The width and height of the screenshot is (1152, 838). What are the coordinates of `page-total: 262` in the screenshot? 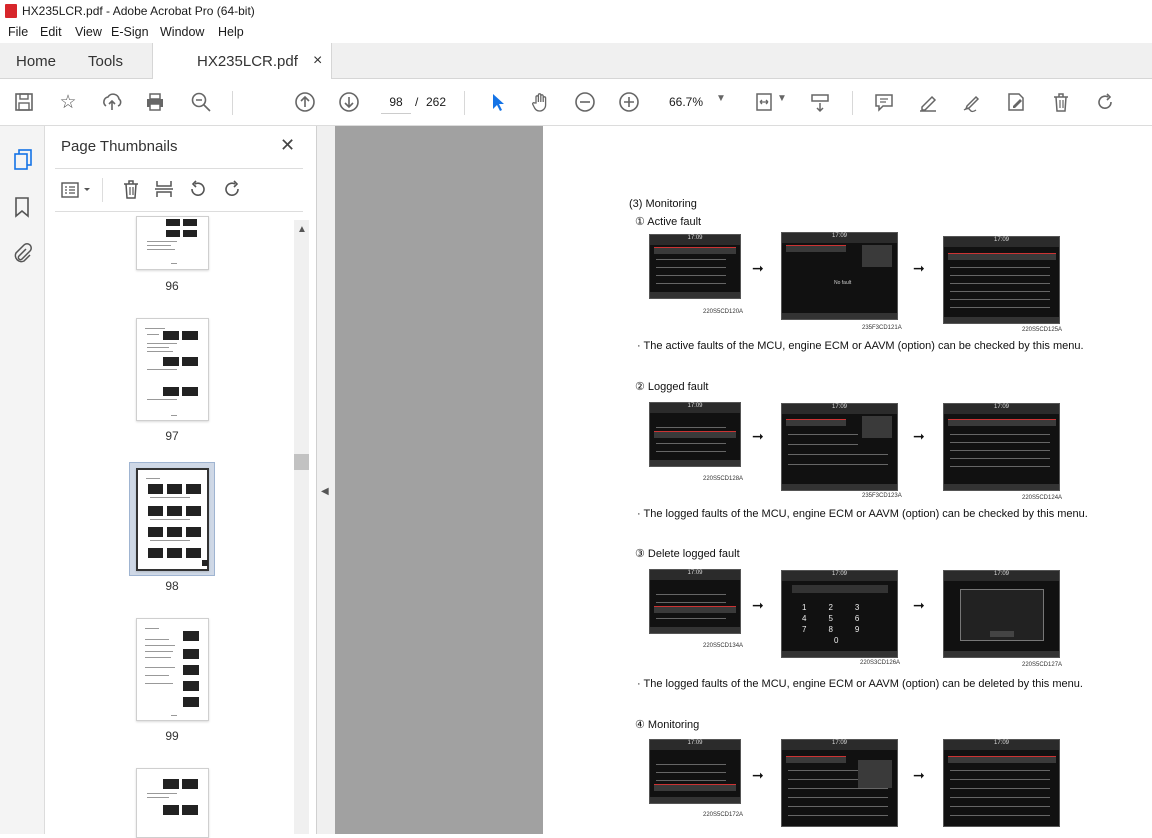 It's located at (436, 102).